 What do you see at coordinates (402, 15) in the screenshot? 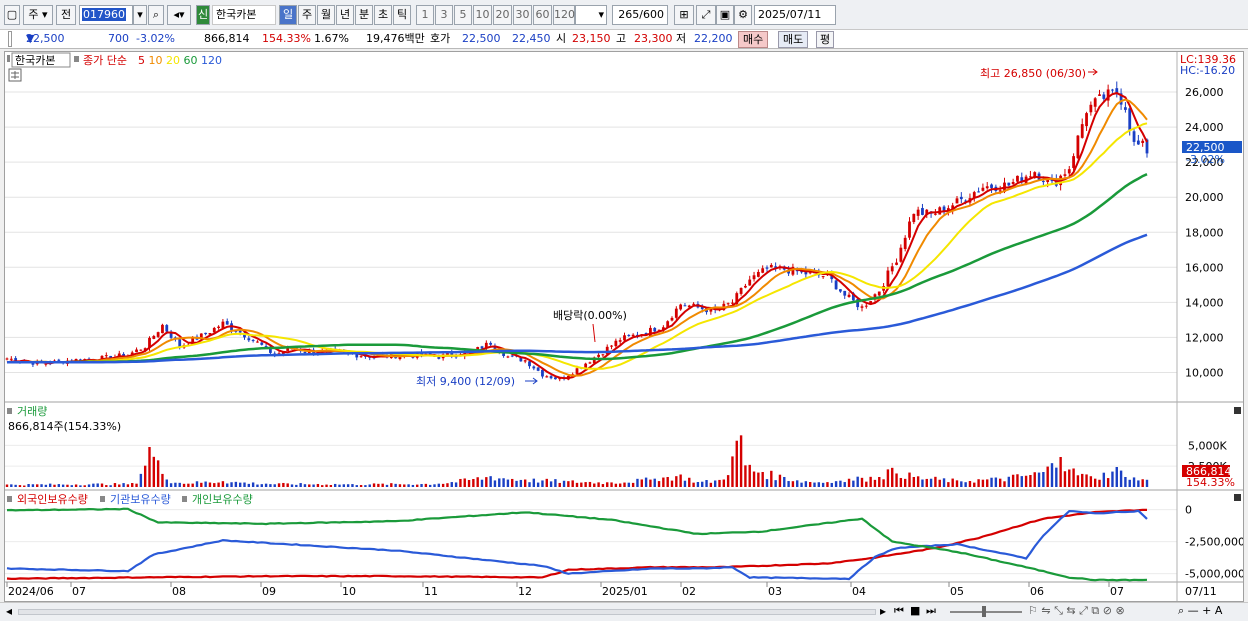
I see `period-tab-6: 틱` at bounding box center [402, 15].